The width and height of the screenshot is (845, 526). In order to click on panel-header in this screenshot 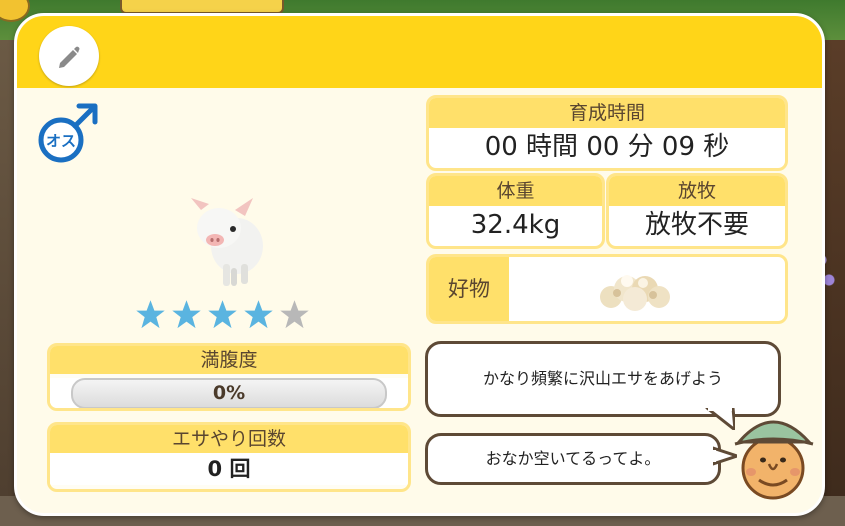, I will do `click(419, 52)`.